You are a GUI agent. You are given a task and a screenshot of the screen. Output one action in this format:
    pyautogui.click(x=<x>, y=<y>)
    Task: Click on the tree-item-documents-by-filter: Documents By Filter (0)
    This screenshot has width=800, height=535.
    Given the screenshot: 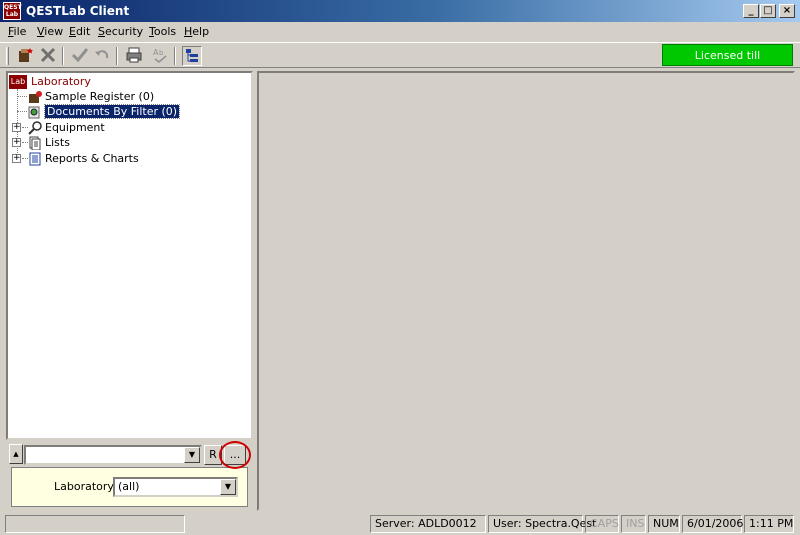 What is the action you would take?
    pyautogui.click(x=104, y=112)
    